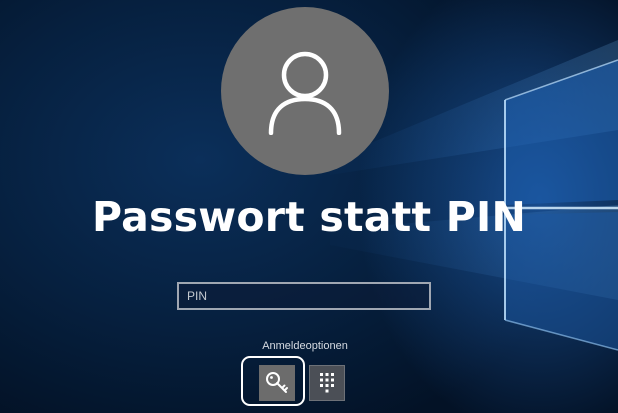 This screenshot has height=413, width=618. I want to click on user-icon, so click(305, 93).